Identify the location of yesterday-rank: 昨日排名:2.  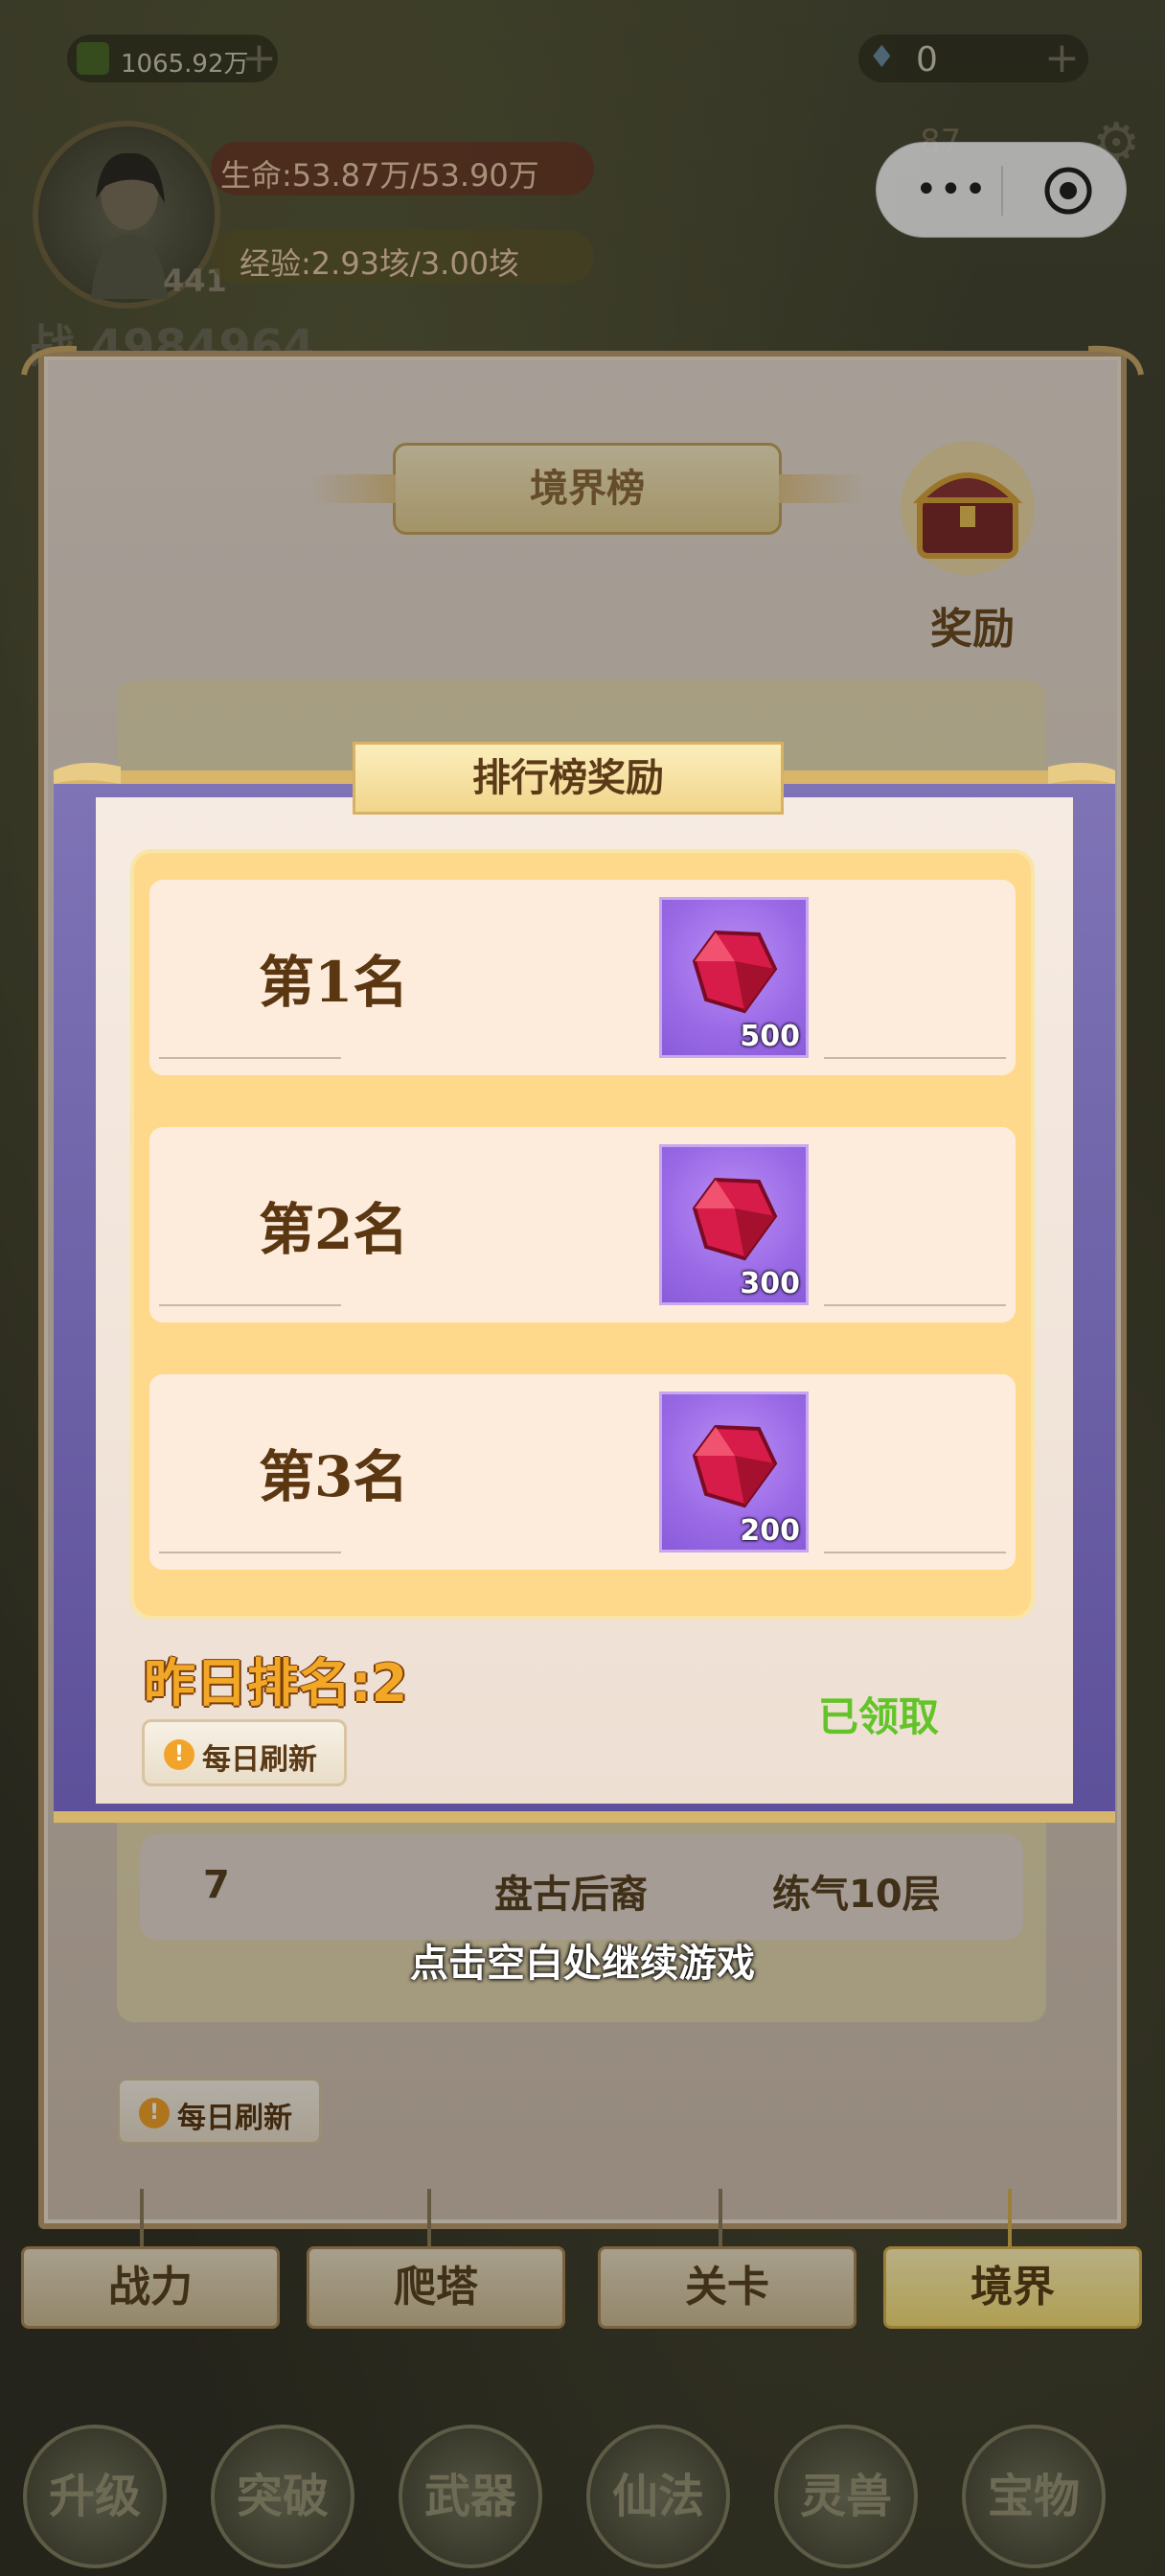
(276, 1683).